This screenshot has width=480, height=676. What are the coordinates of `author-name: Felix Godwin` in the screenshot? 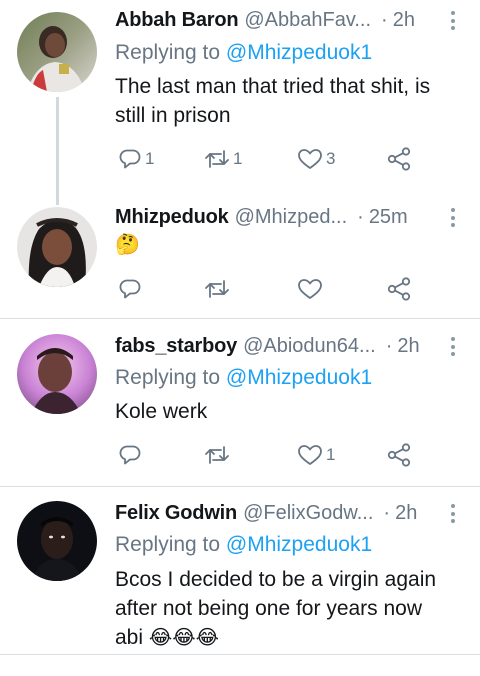 It's located at (176, 513).